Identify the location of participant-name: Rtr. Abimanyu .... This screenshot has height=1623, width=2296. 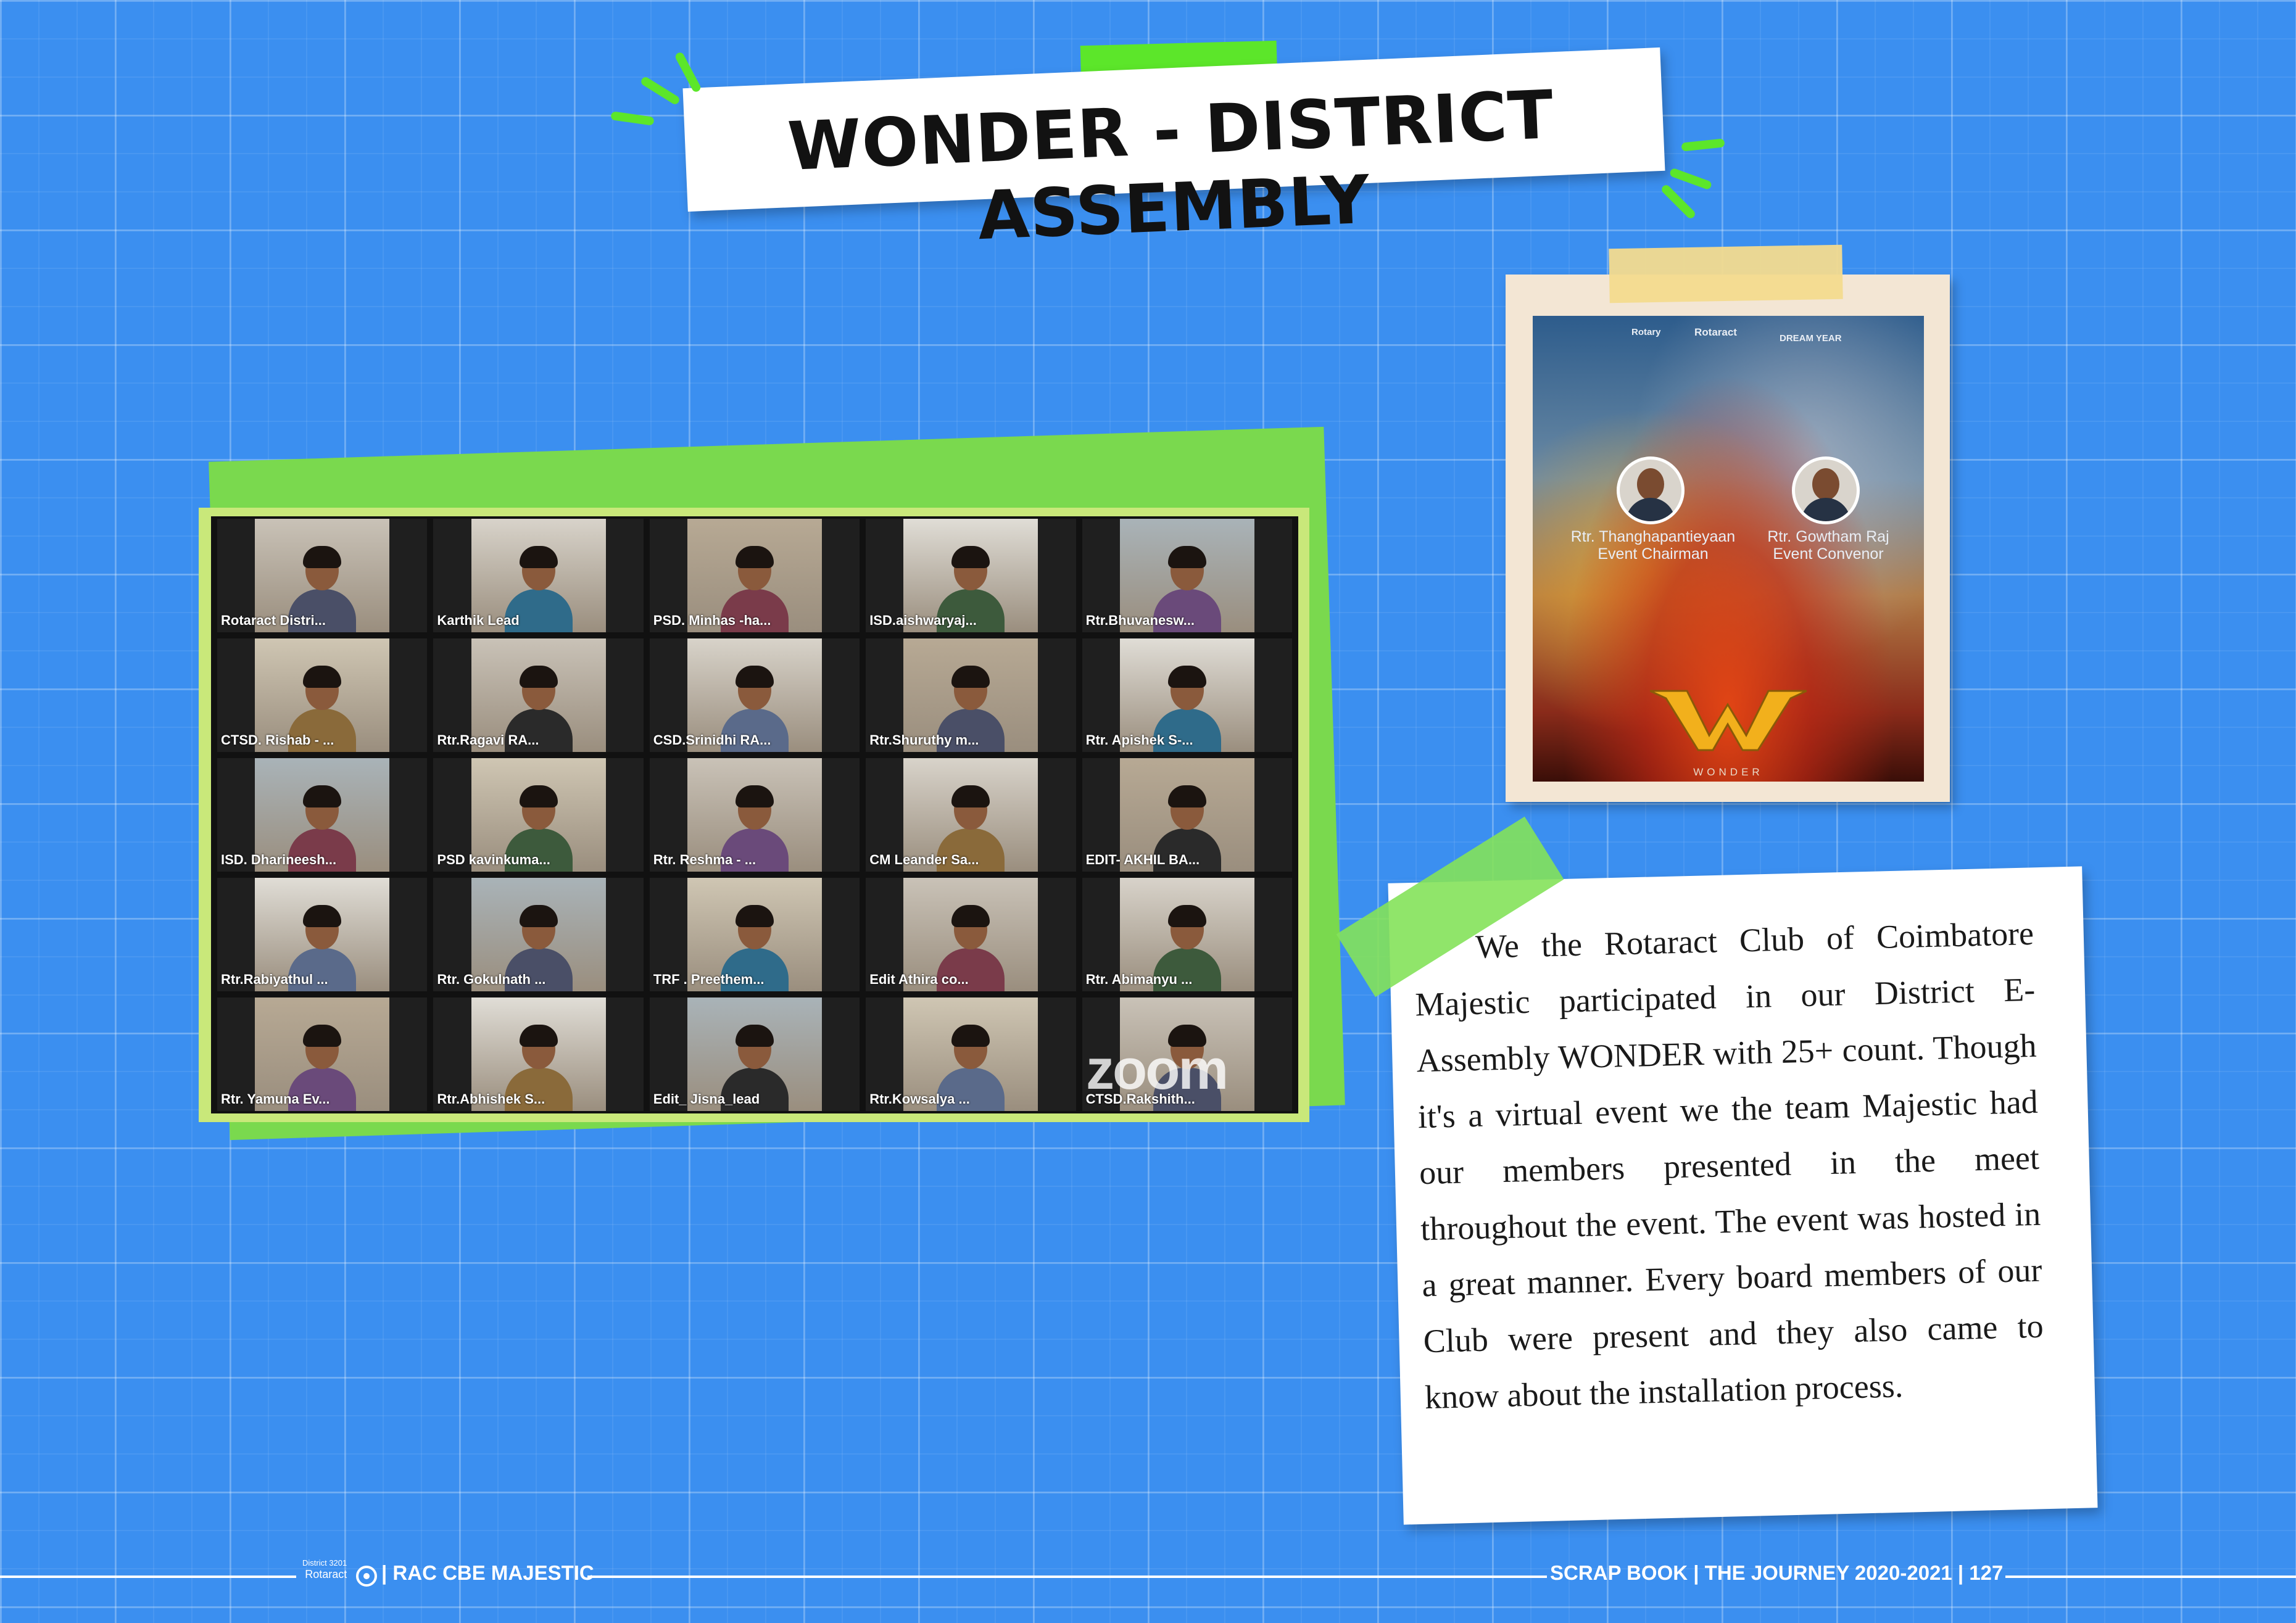
(1139, 980).